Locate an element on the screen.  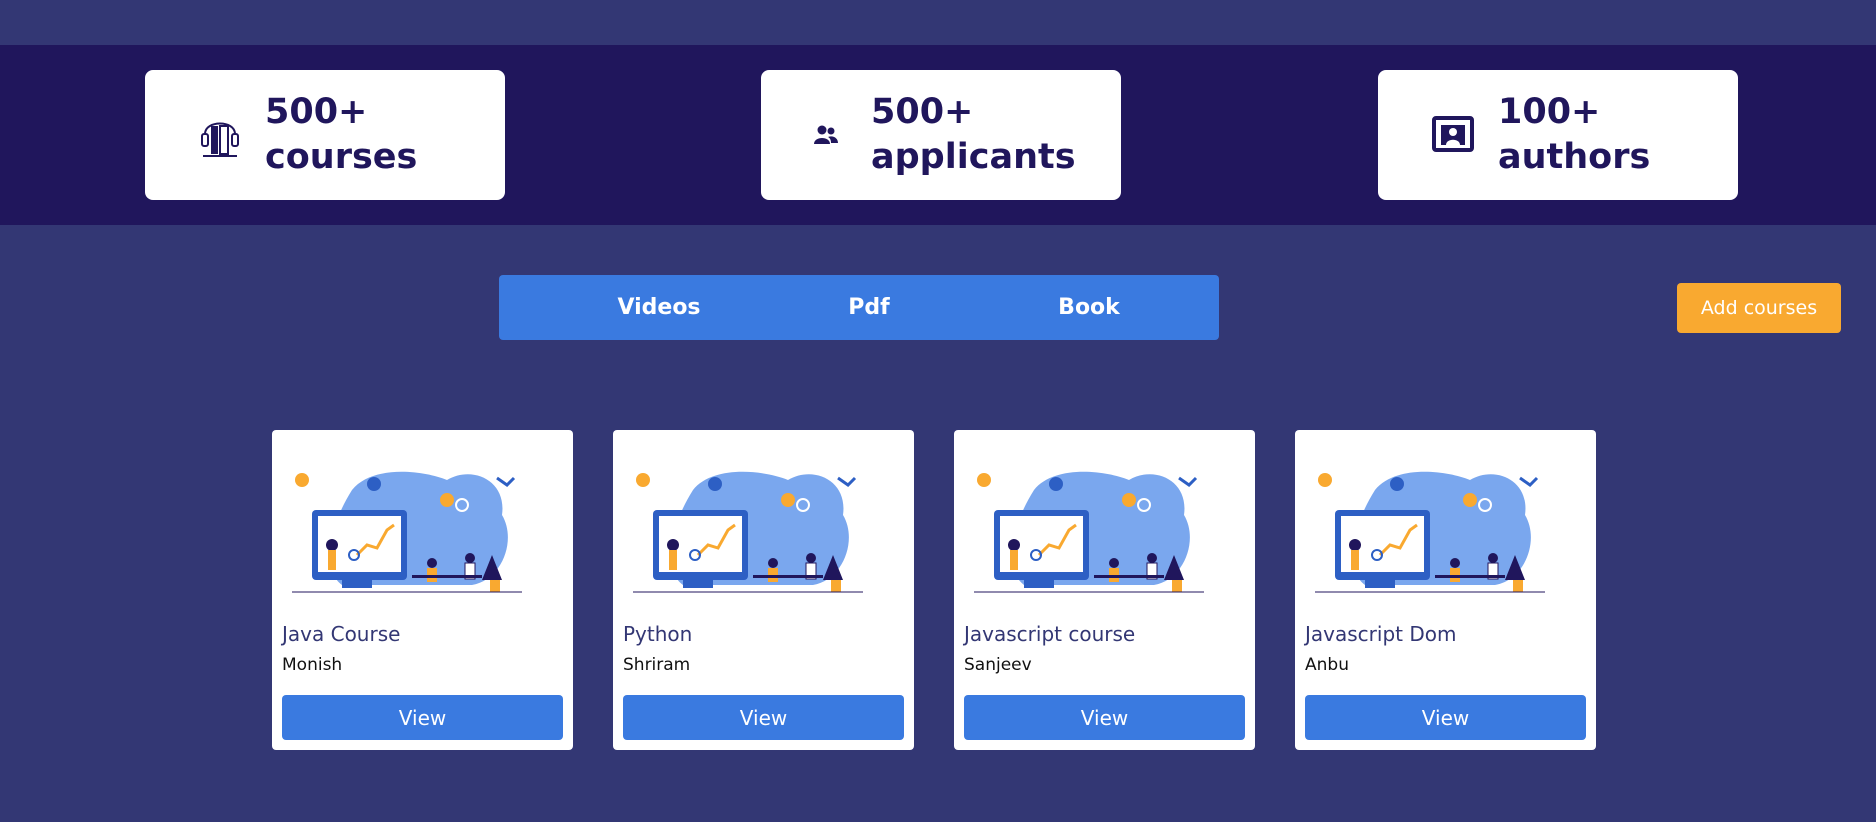
stat-number: 100+ is located at coordinates (1549, 112).